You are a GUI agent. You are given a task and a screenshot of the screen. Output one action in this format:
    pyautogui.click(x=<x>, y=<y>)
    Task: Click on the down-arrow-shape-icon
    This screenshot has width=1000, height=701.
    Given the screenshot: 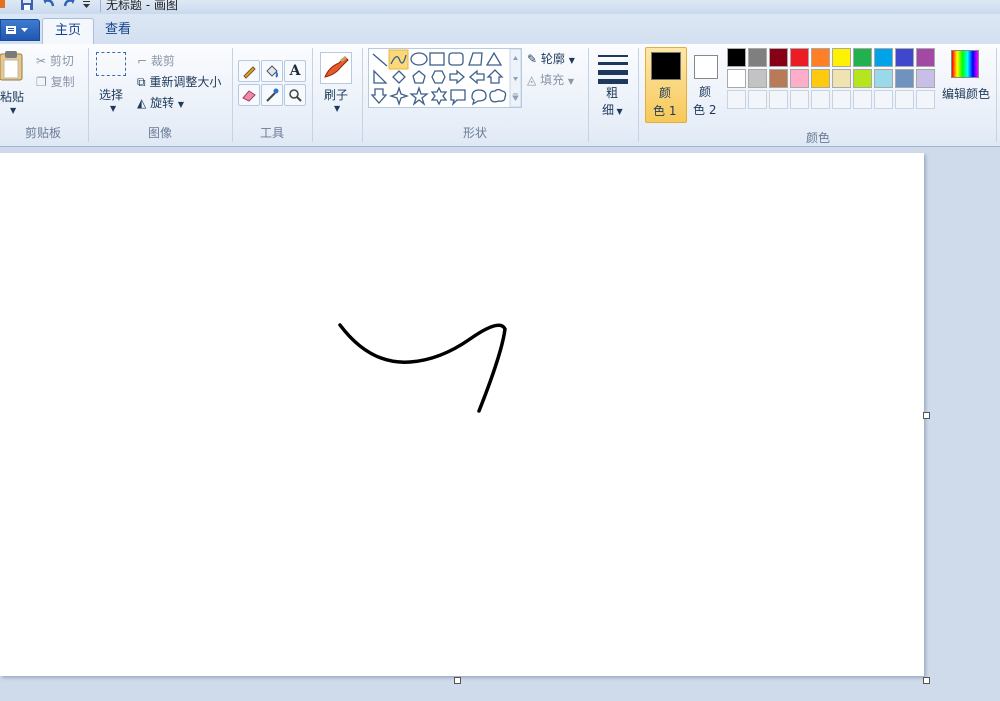 What is the action you would take?
    pyautogui.click(x=379, y=96)
    